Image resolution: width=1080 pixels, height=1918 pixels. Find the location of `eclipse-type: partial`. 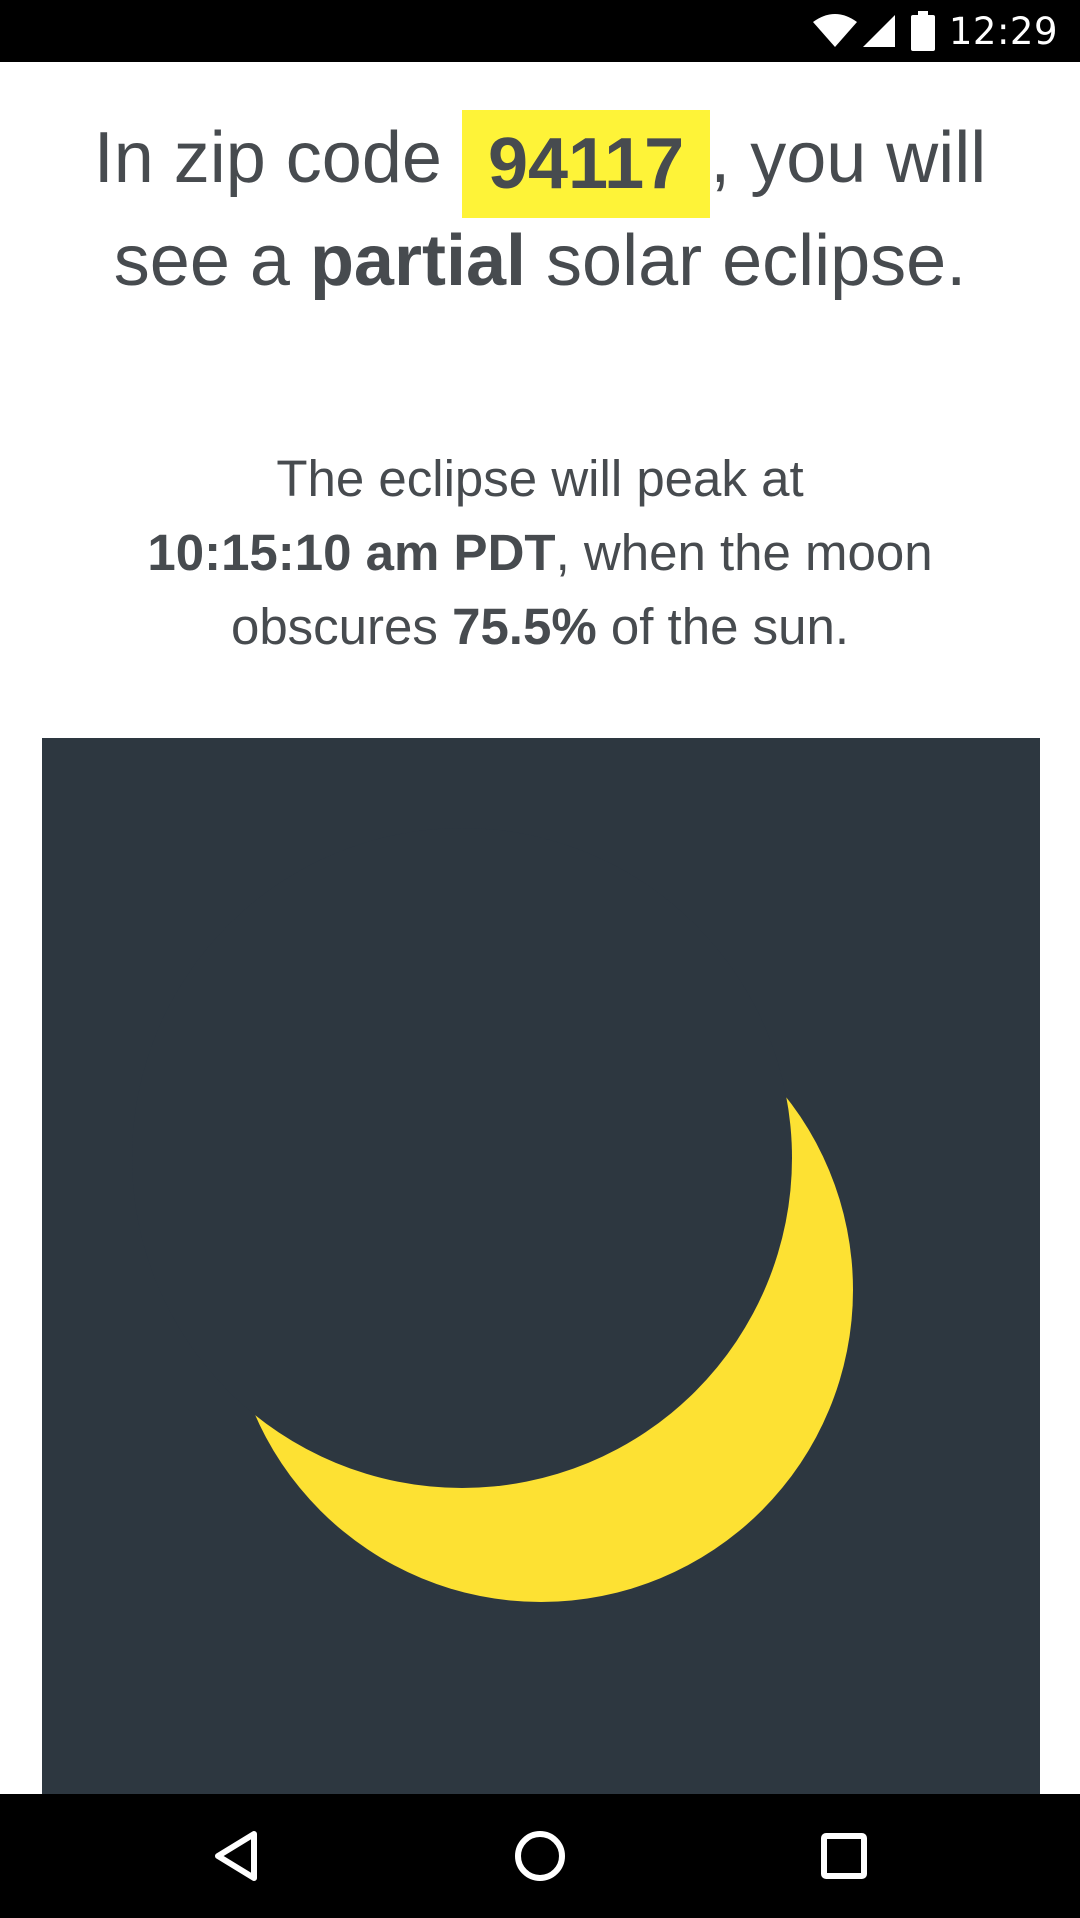

eclipse-type: partial is located at coordinates (418, 261).